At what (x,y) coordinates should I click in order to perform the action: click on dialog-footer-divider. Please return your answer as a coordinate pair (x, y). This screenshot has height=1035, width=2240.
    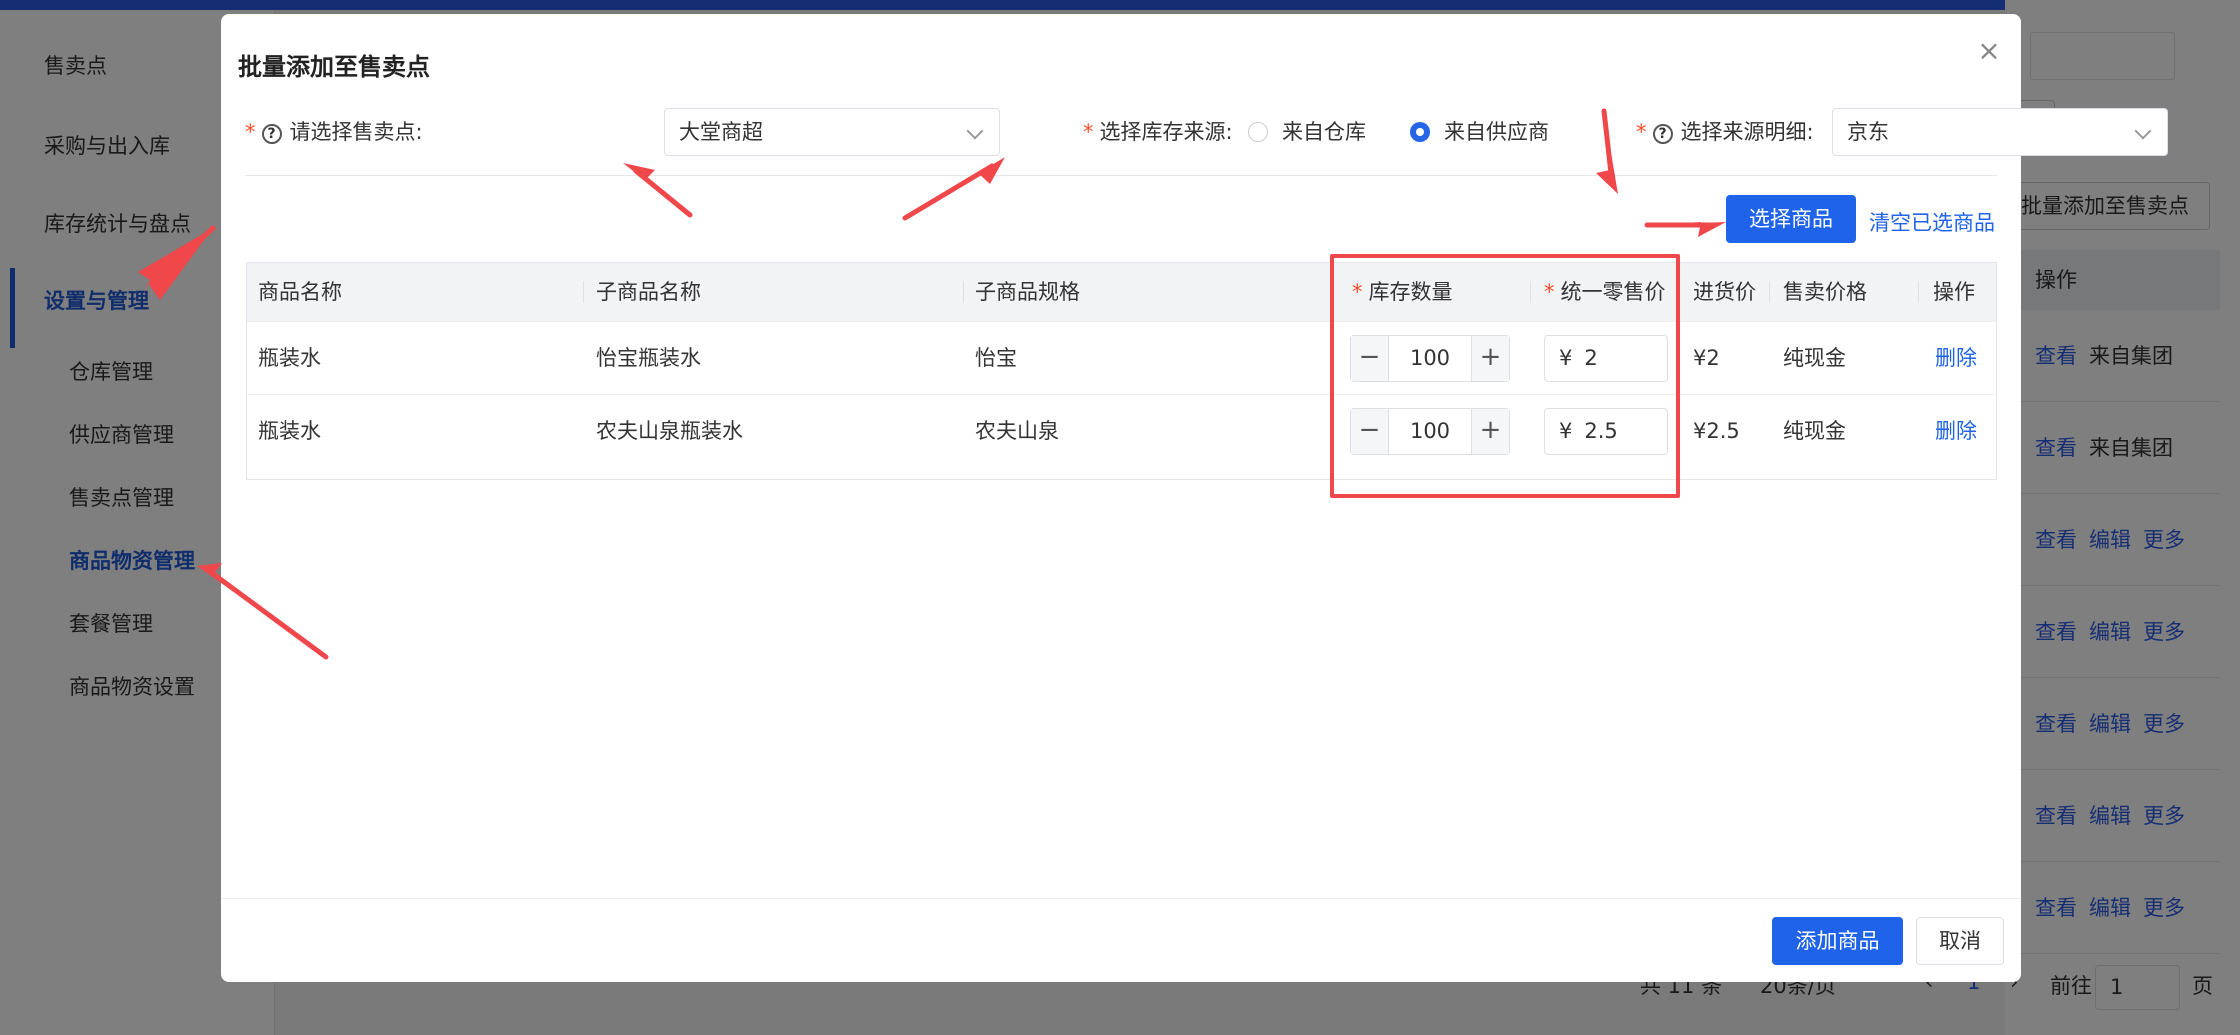
    Looking at the image, I should click on (1121, 898).